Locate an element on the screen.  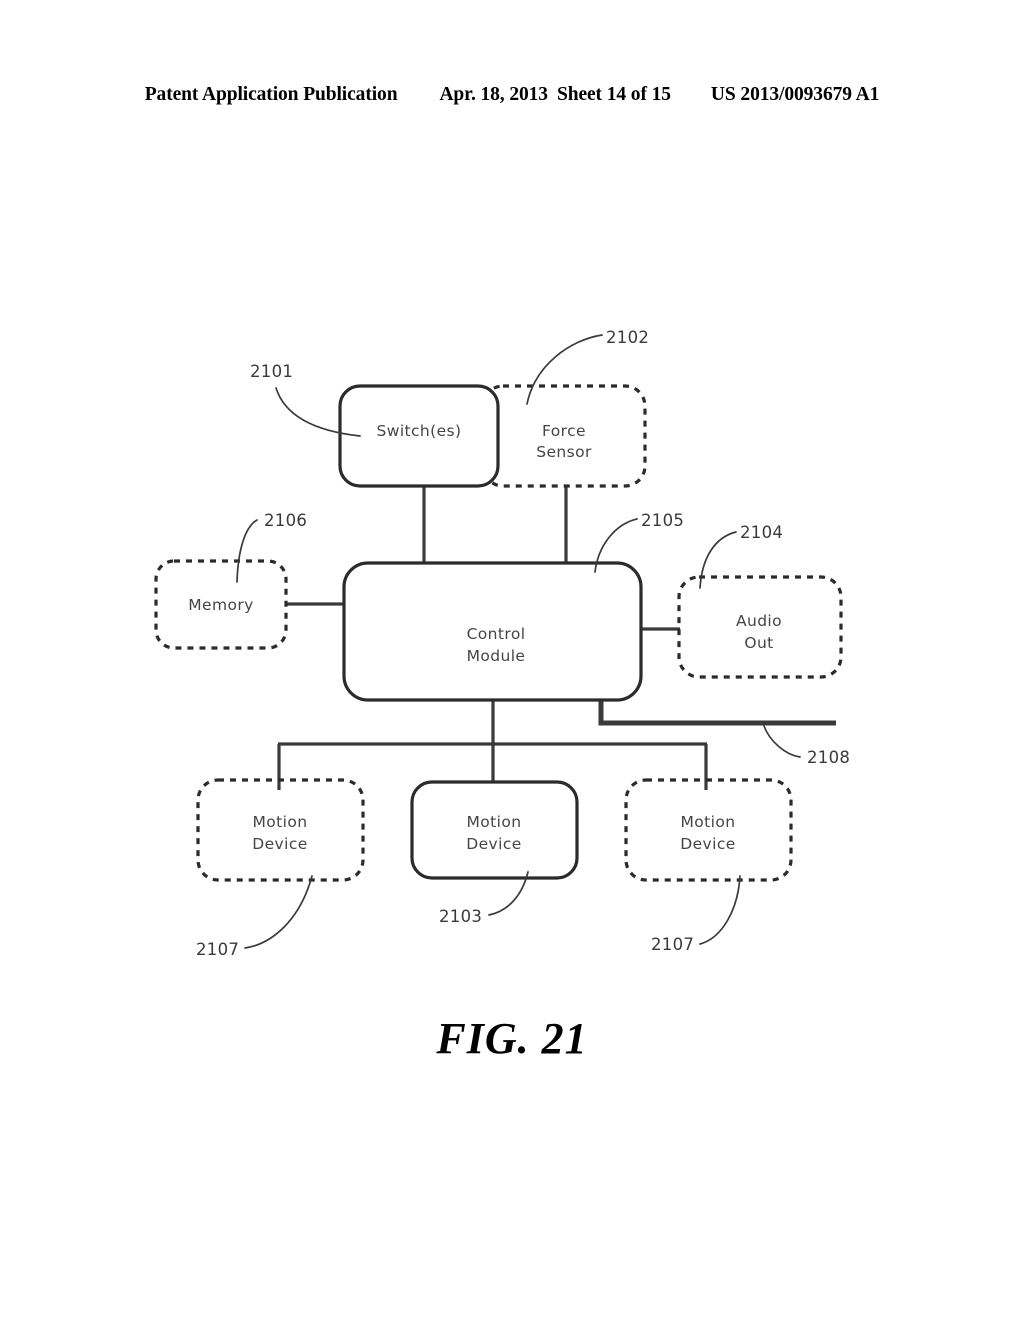
ref-2103-label: 2103 is located at coordinates (460, 916).